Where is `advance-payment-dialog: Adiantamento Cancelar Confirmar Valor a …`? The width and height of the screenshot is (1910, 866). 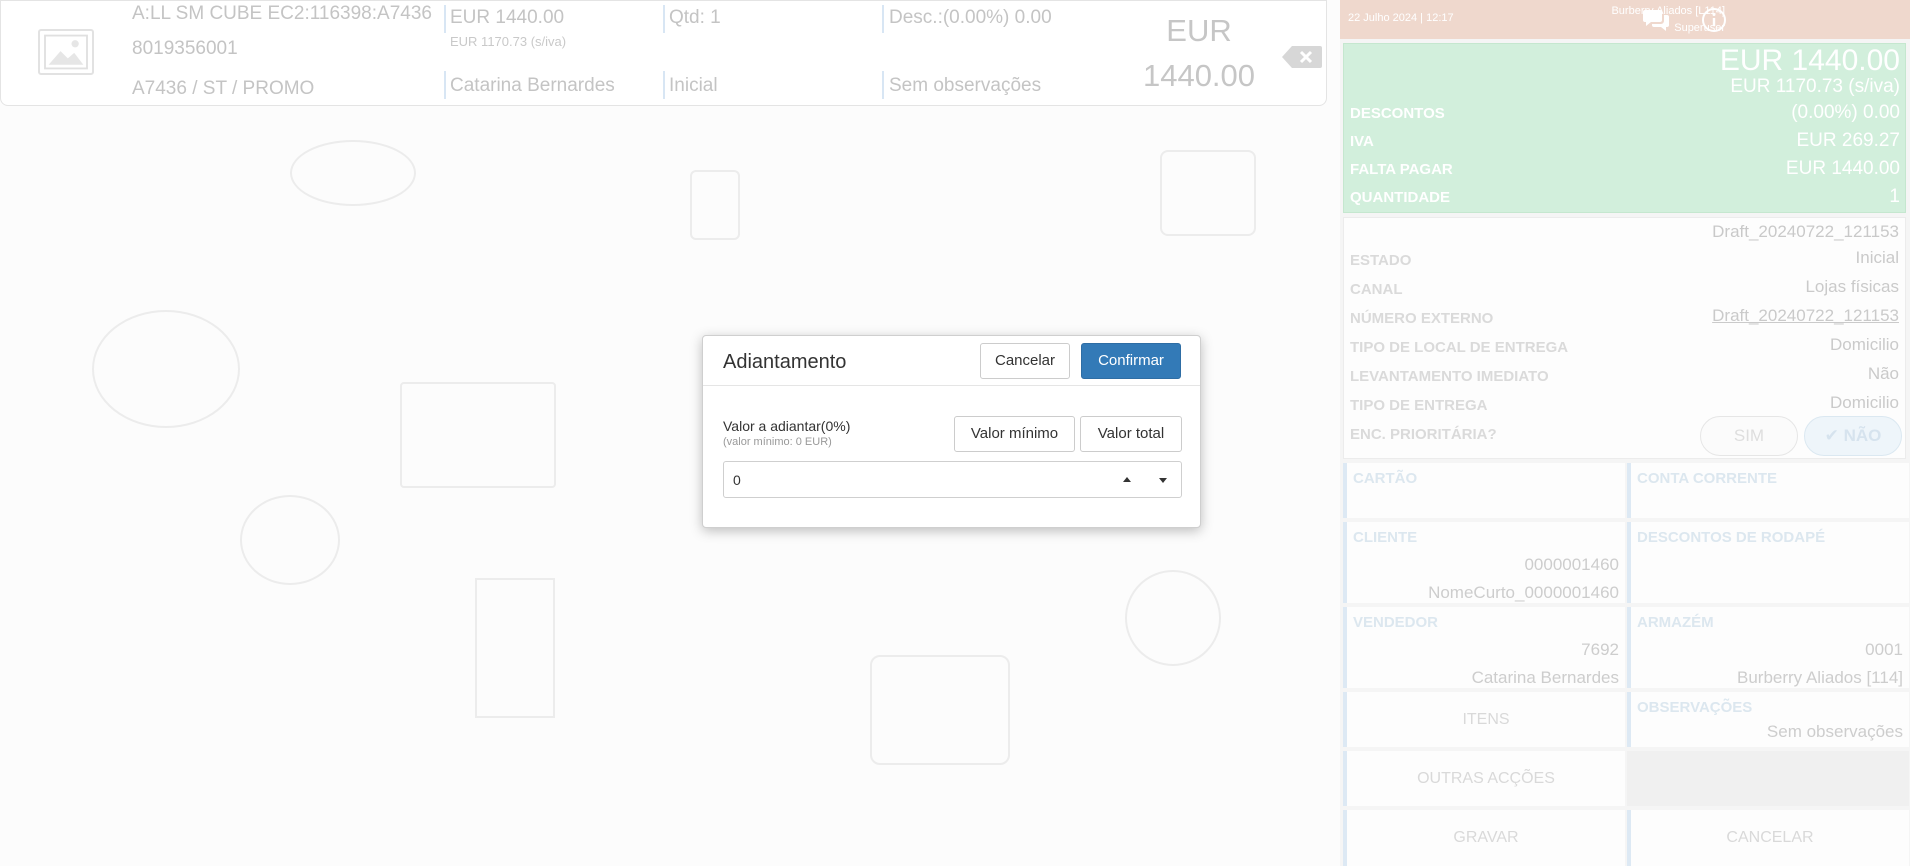
advance-payment-dialog: Adiantamento Cancelar Confirmar Valor a … is located at coordinates (951, 431).